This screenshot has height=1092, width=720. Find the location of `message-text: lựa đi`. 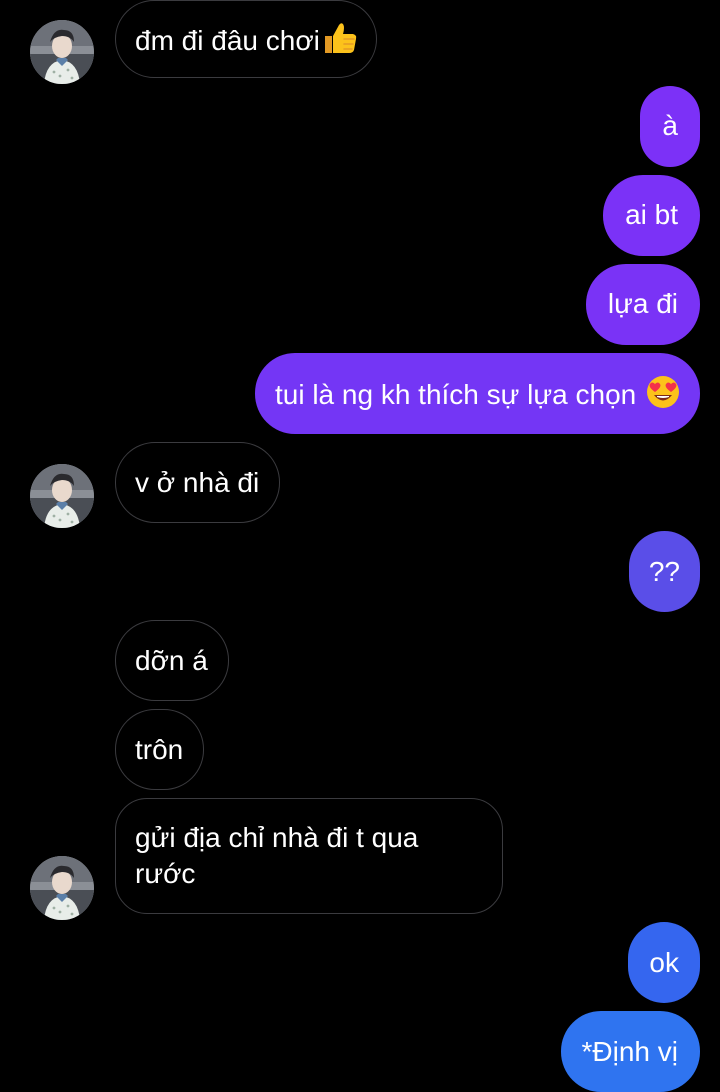

message-text: lựa đi is located at coordinates (642, 303).